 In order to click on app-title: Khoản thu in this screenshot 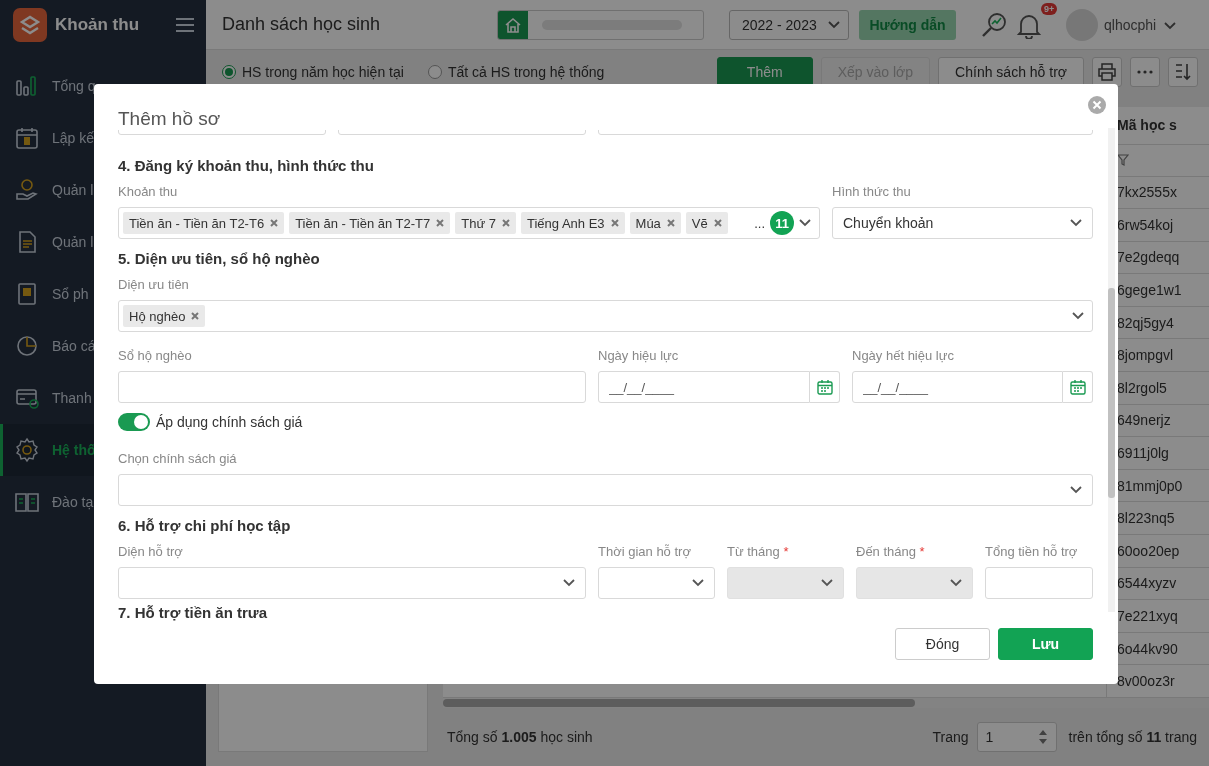, I will do `click(98, 25)`.